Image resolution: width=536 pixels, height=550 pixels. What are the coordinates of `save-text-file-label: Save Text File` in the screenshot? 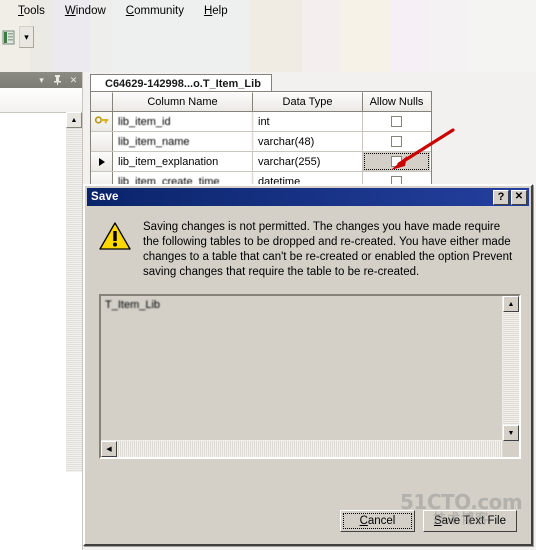 It's located at (469, 521).